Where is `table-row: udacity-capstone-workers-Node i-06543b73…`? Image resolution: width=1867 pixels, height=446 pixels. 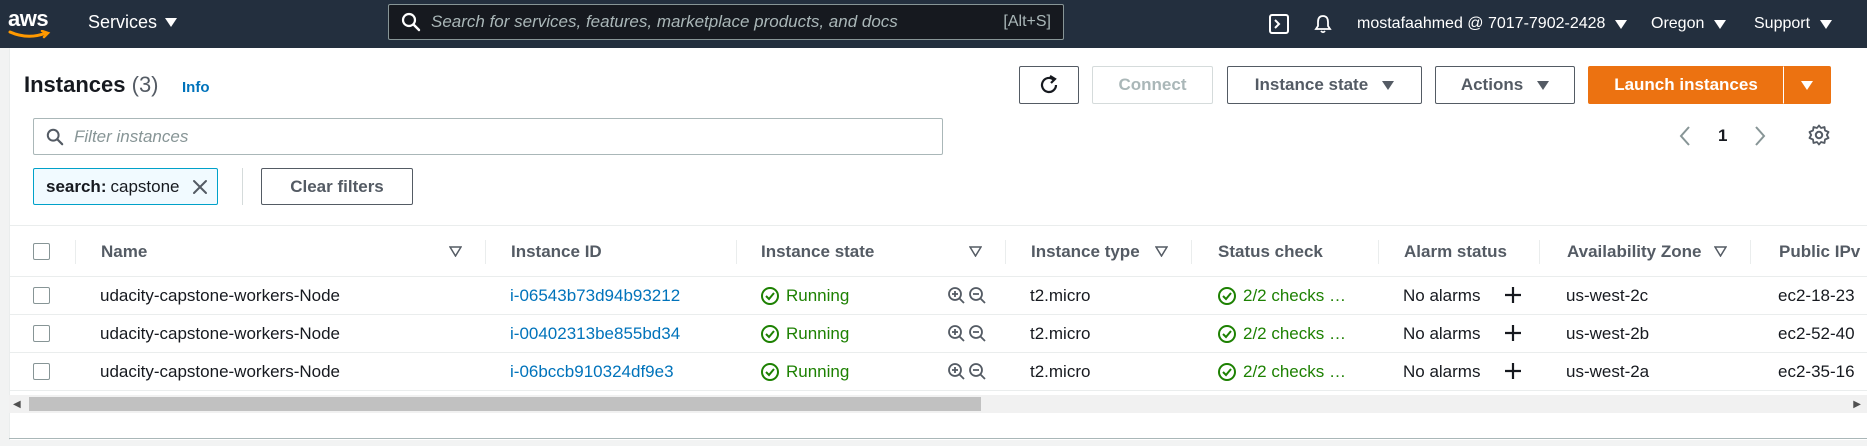 table-row: udacity-capstone-workers-Node i-06543b73… is located at coordinates (938, 296).